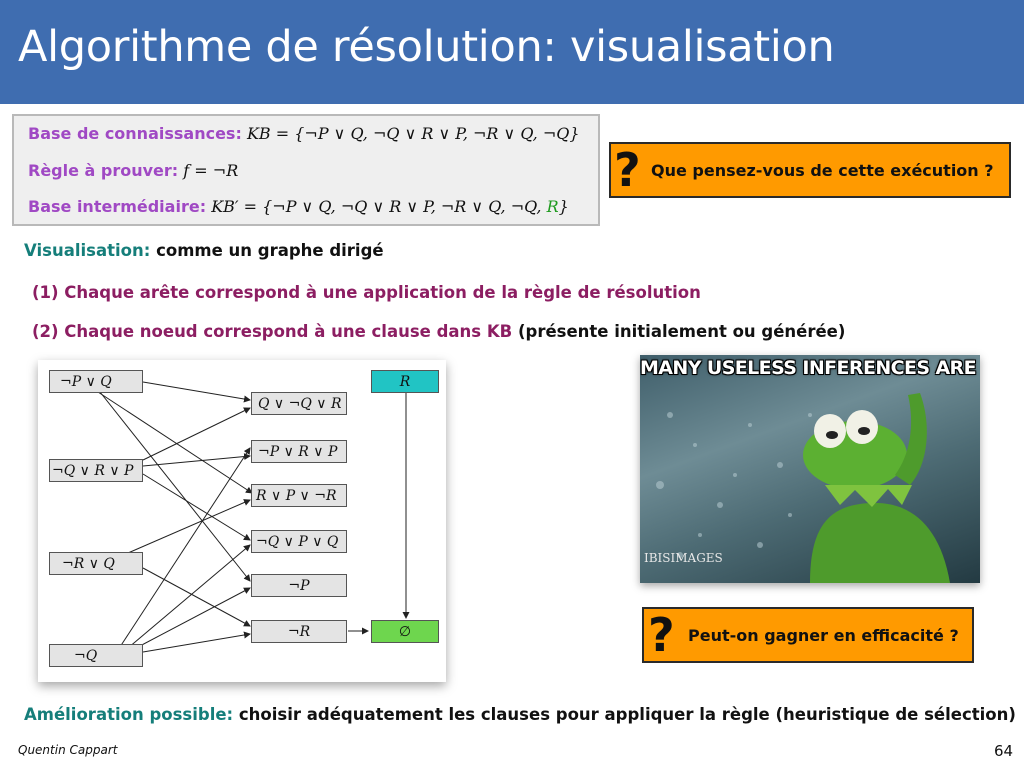 This screenshot has width=1024, height=768. Describe the element at coordinates (299, 403) in the screenshot. I see `graph-node-derived-1: Q ∨ ¬Q ∨ R` at that location.